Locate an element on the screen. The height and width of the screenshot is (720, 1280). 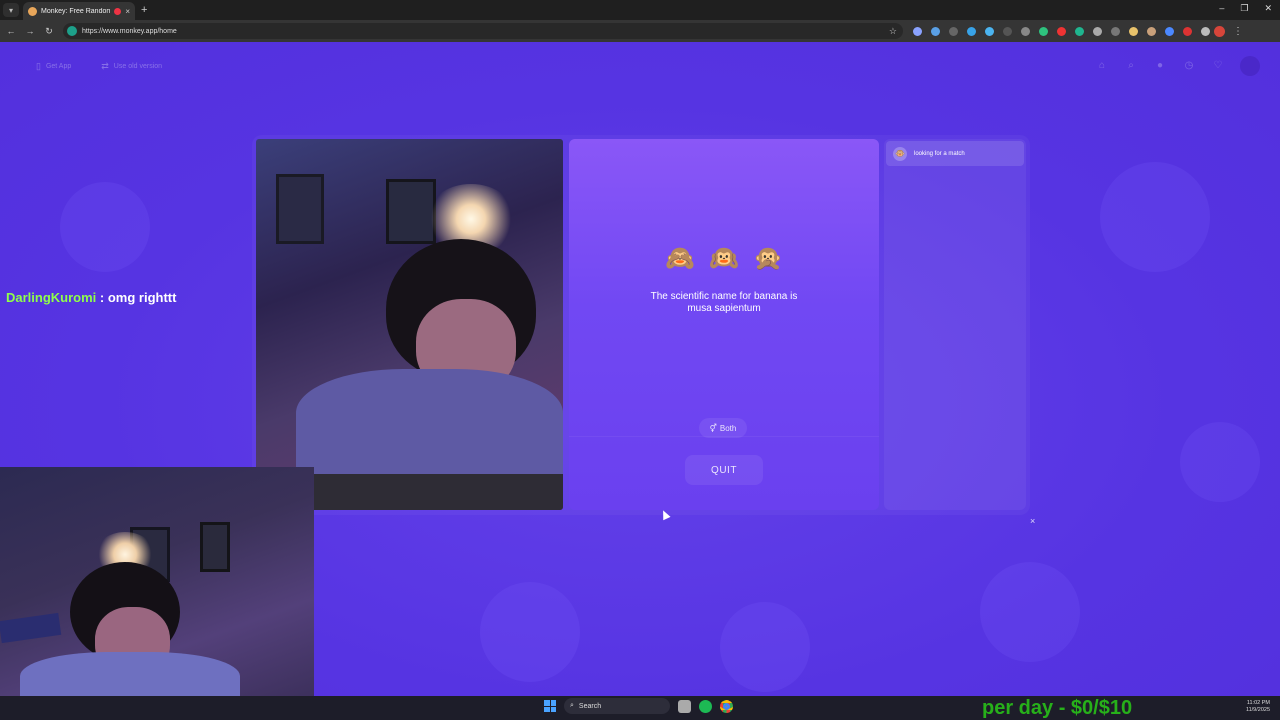
header-left: ▯ Get App ⇄ Use old version is located at coordinates (99, 66).